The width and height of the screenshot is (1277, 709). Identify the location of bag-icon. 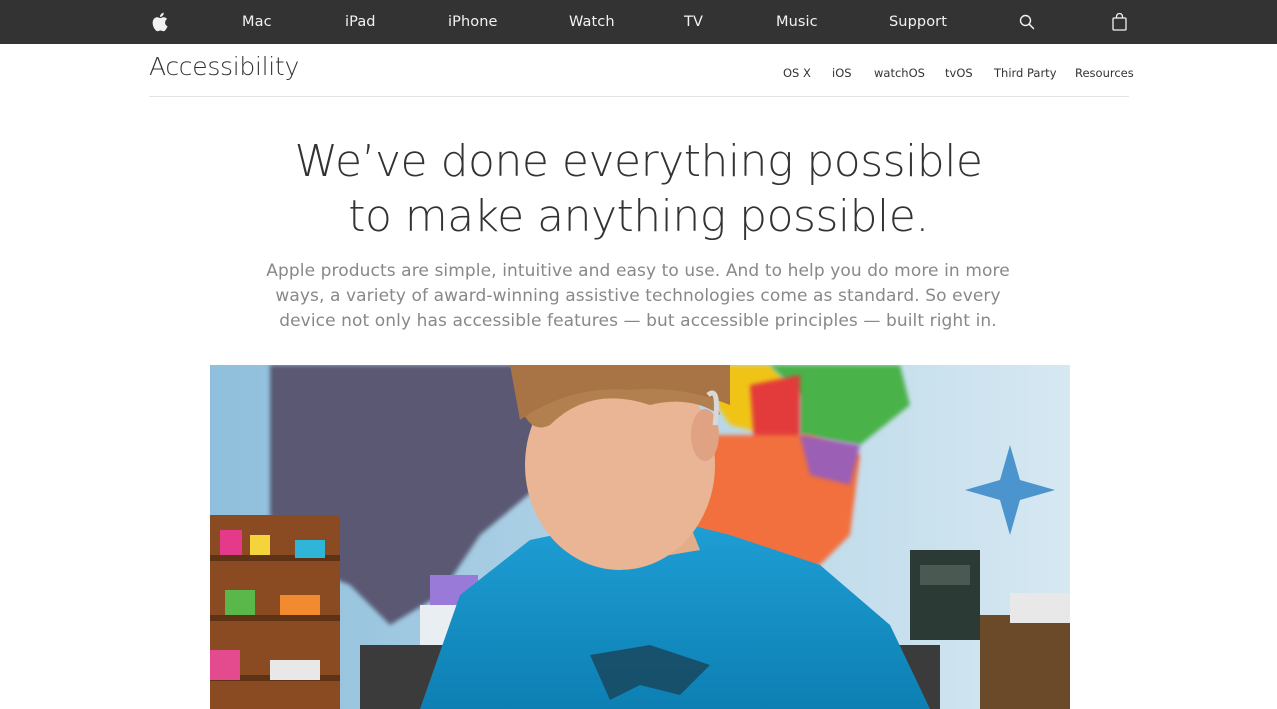
(1119, 22).